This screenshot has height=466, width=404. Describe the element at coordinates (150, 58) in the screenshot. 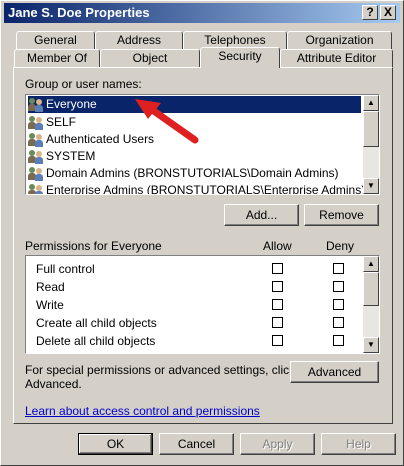

I see `tab-object: Object` at that location.